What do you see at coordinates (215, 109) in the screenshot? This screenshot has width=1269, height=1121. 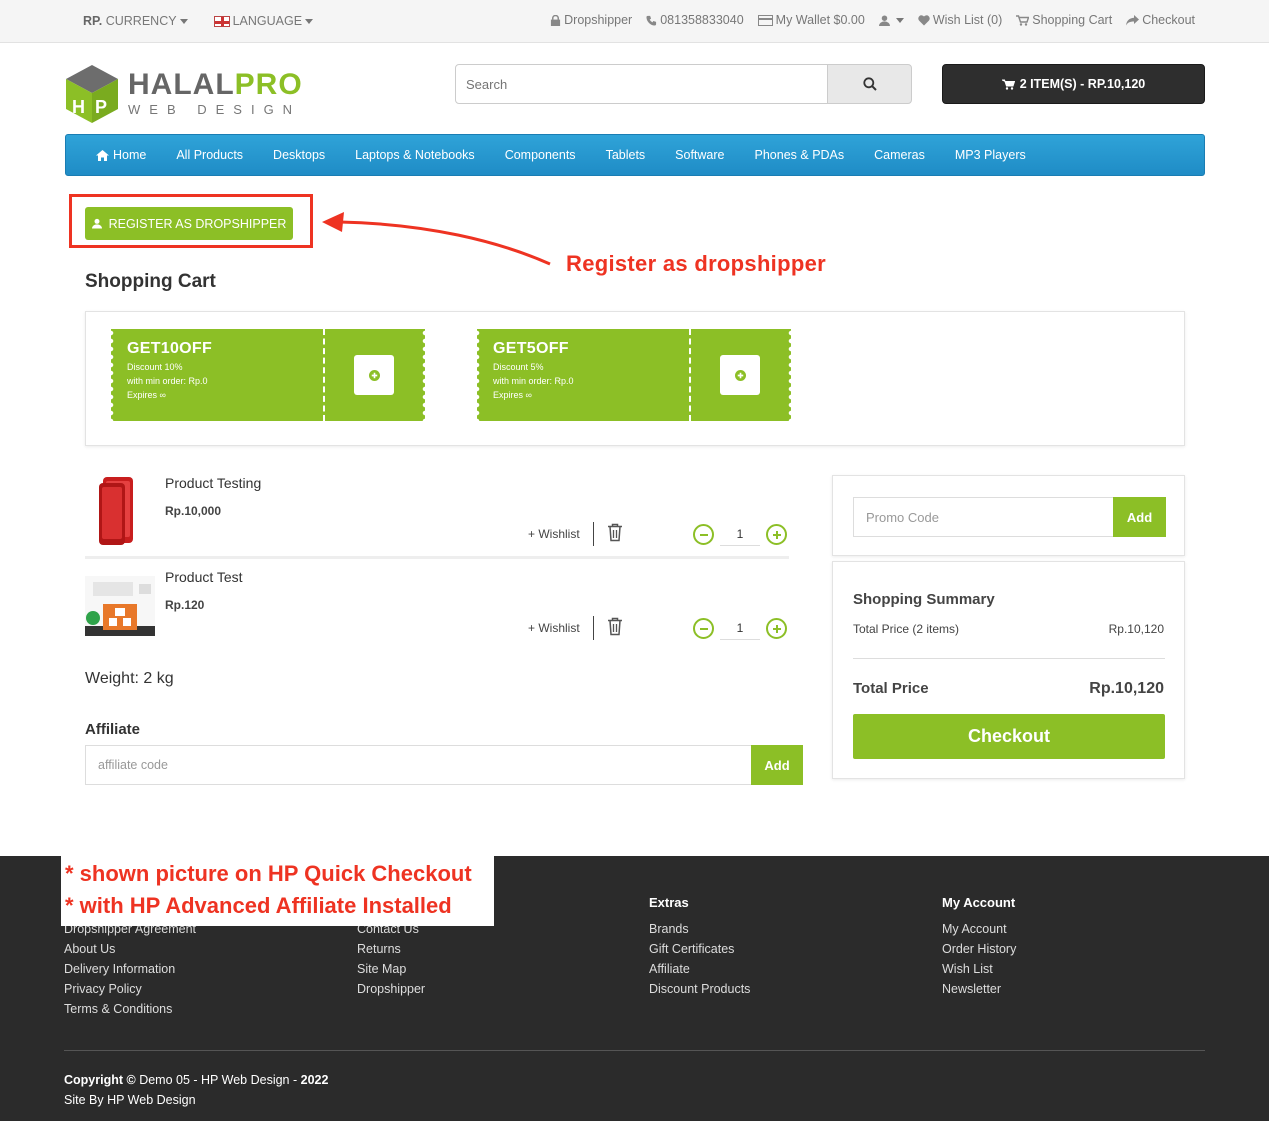 I see `logo-subtitle: WEB DESIGN` at bounding box center [215, 109].